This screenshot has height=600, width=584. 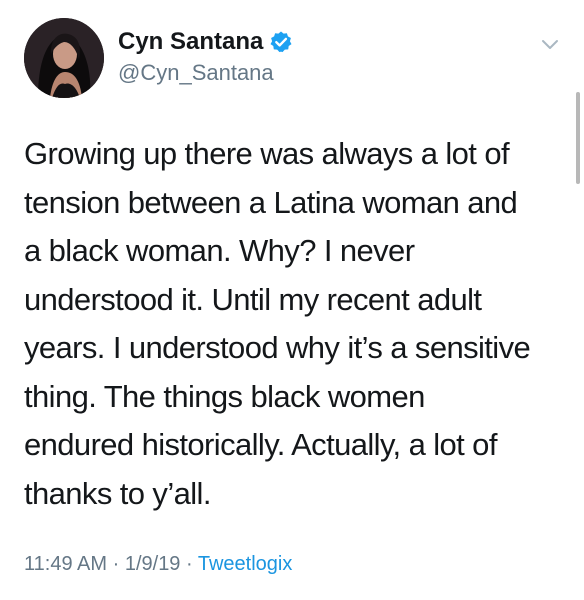 What do you see at coordinates (578, 138) in the screenshot?
I see `scrollbar` at bounding box center [578, 138].